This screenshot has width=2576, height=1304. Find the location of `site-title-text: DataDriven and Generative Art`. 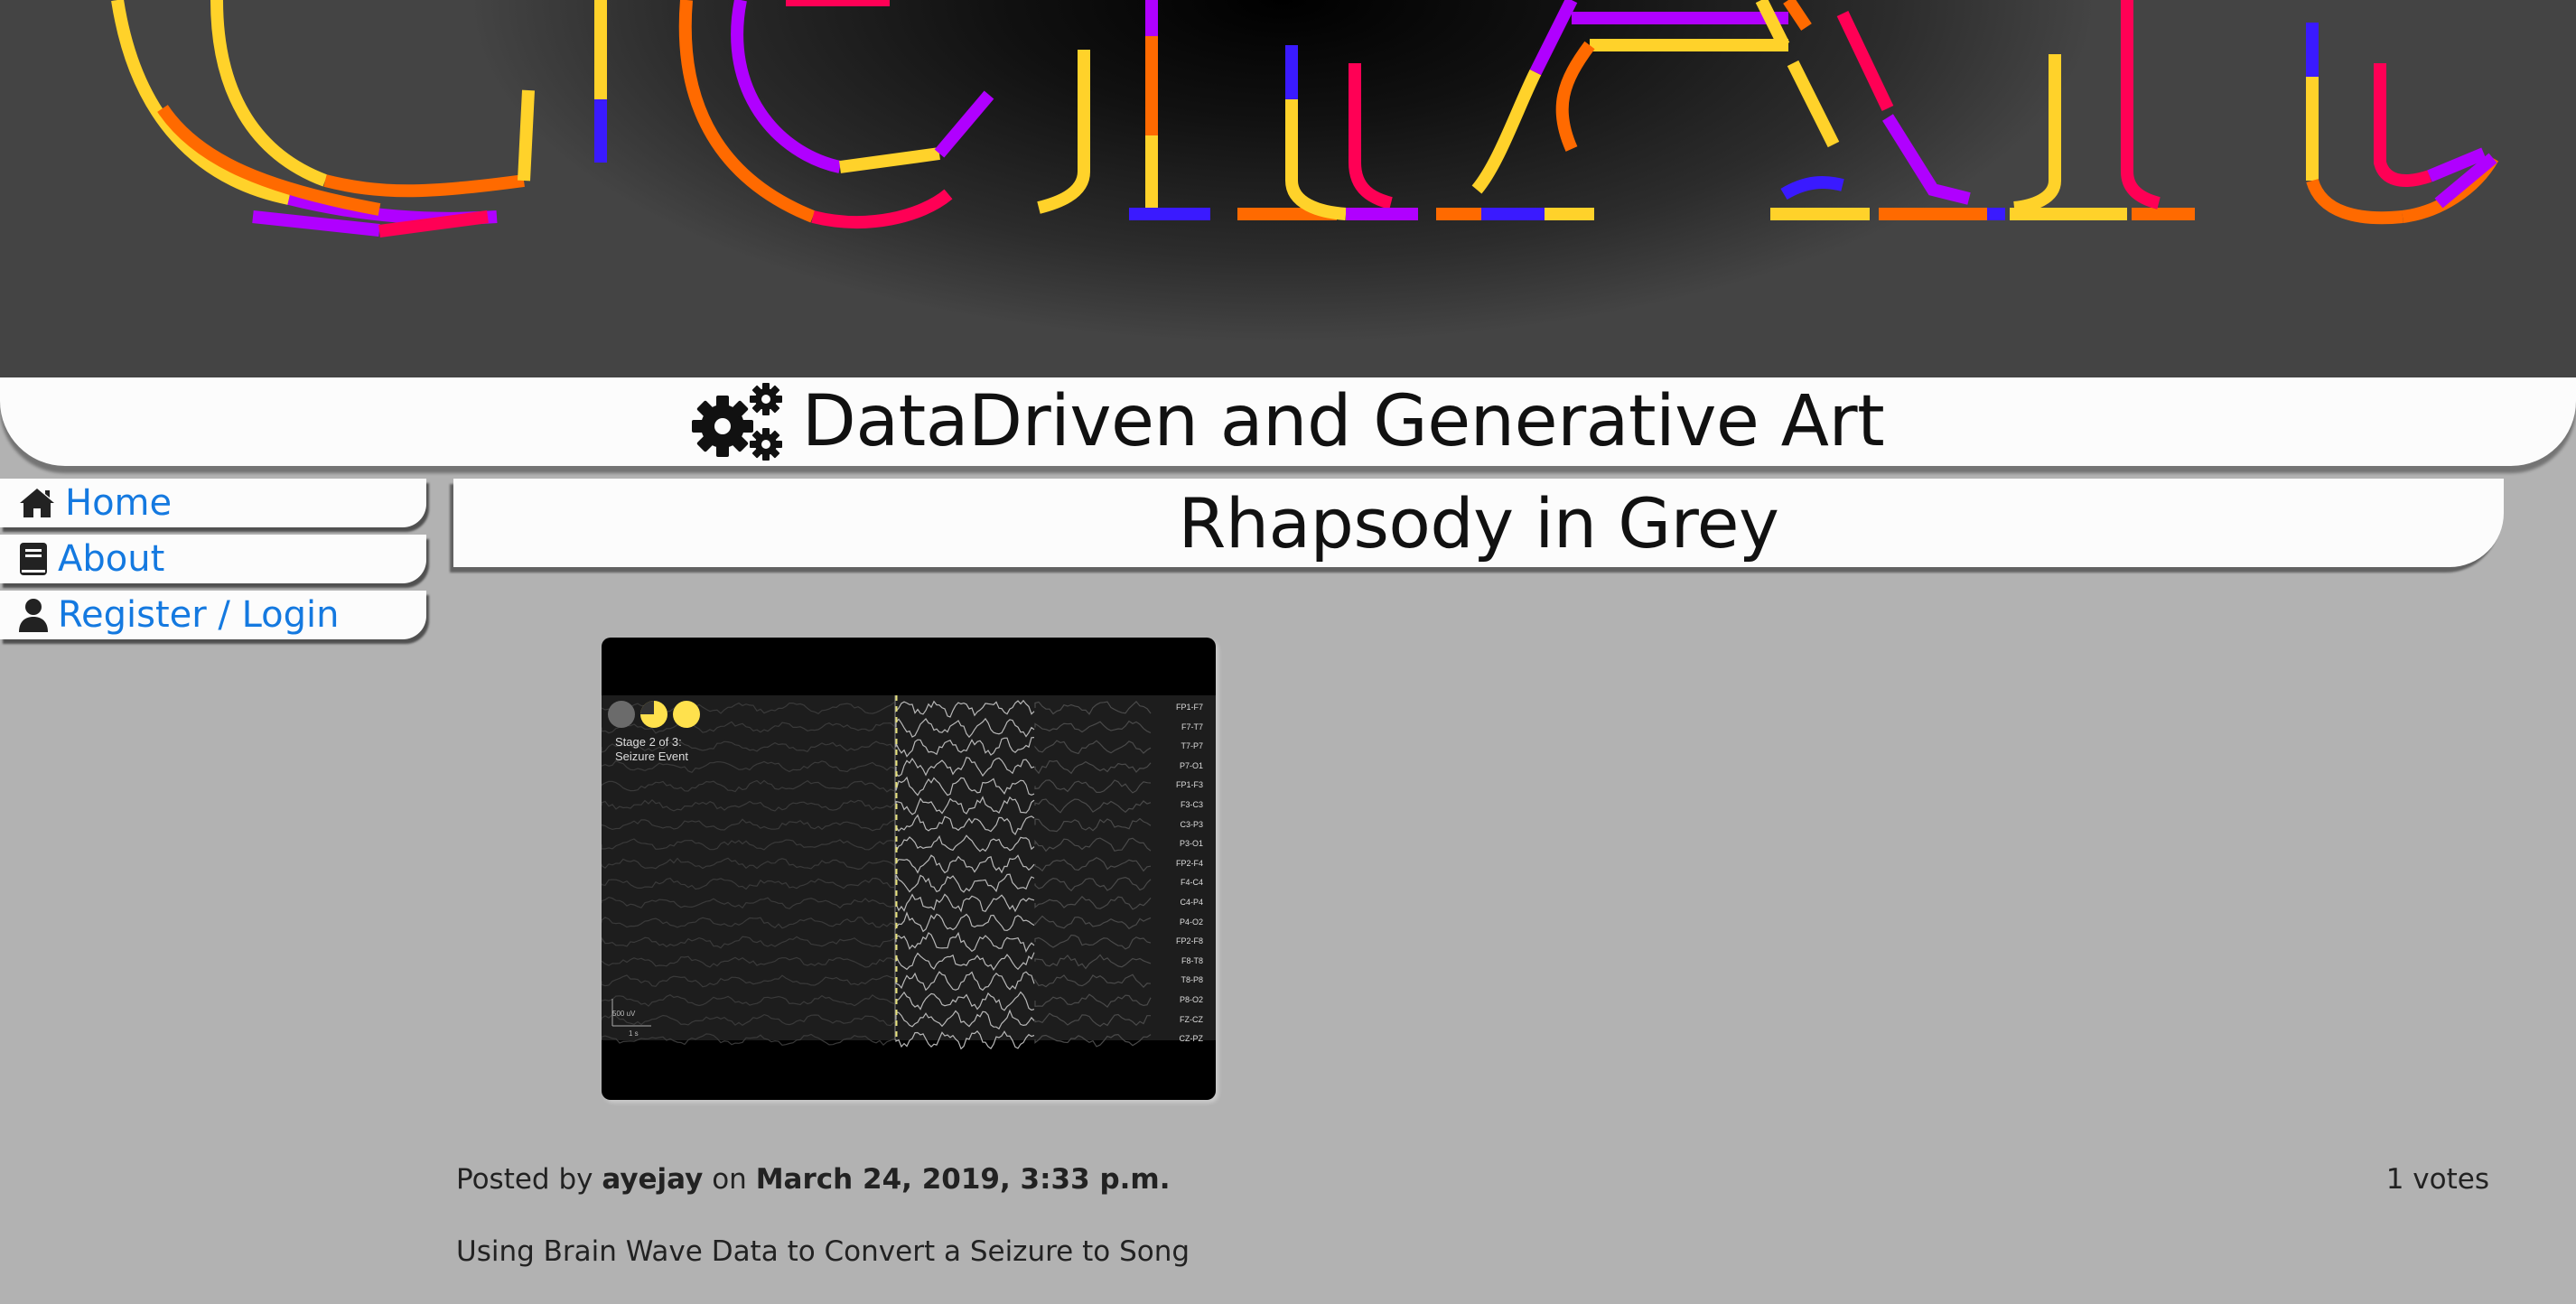

site-title-text: DataDriven and Generative Art is located at coordinates (1343, 422).